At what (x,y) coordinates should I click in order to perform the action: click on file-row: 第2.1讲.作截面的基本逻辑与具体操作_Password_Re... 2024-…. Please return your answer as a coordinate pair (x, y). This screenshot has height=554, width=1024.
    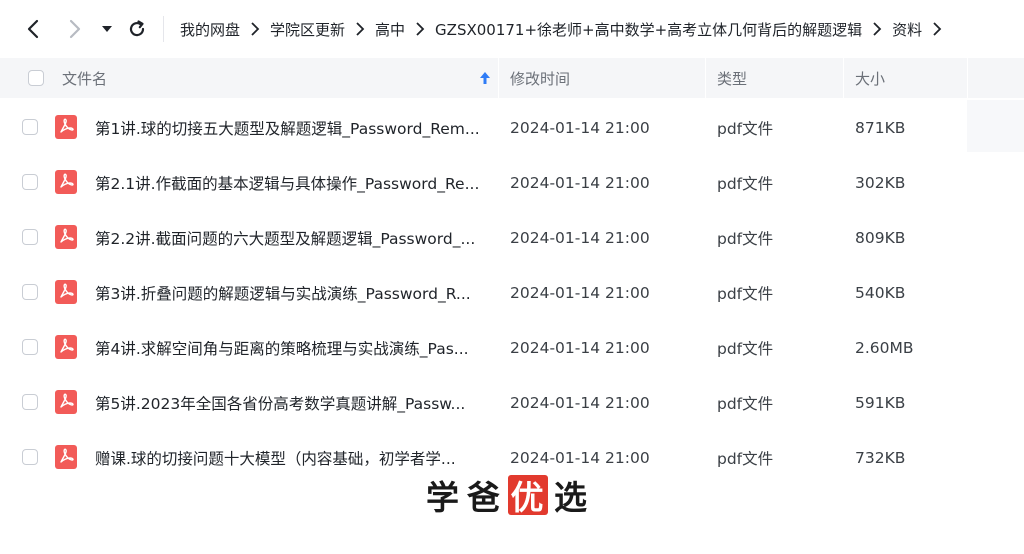
    Looking at the image, I should click on (512, 182).